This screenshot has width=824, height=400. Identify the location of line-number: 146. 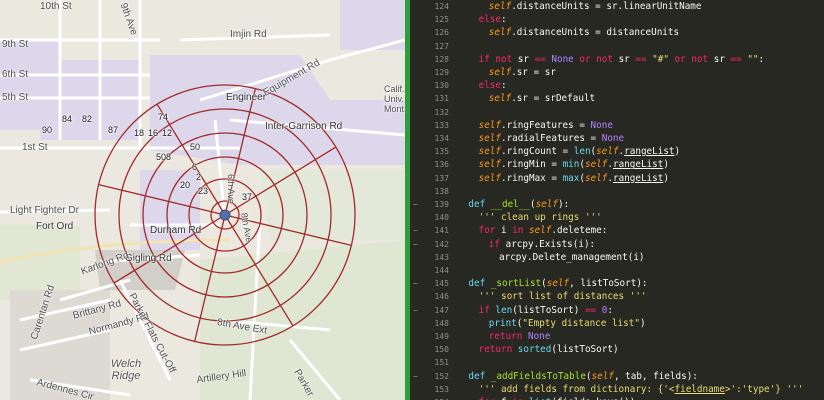
(441, 297).